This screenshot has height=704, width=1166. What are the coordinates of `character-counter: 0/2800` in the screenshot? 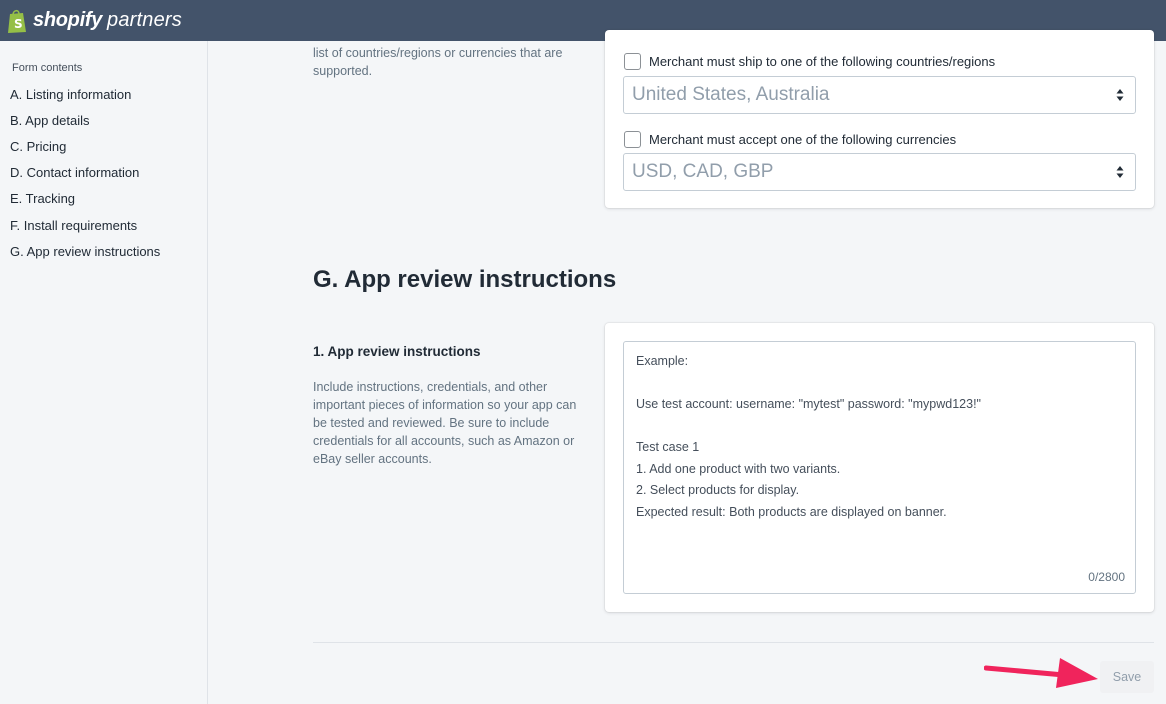 It's located at (1106, 577).